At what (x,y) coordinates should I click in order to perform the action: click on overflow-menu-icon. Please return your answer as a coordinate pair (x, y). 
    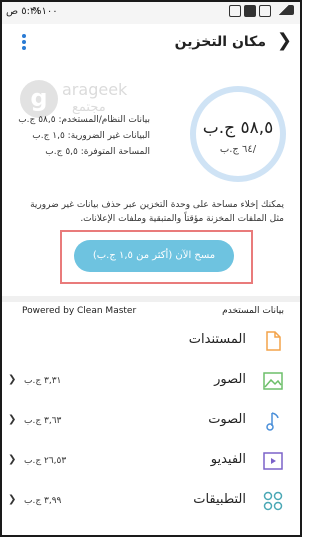
    Looking at the image, I should click on (25, 42).